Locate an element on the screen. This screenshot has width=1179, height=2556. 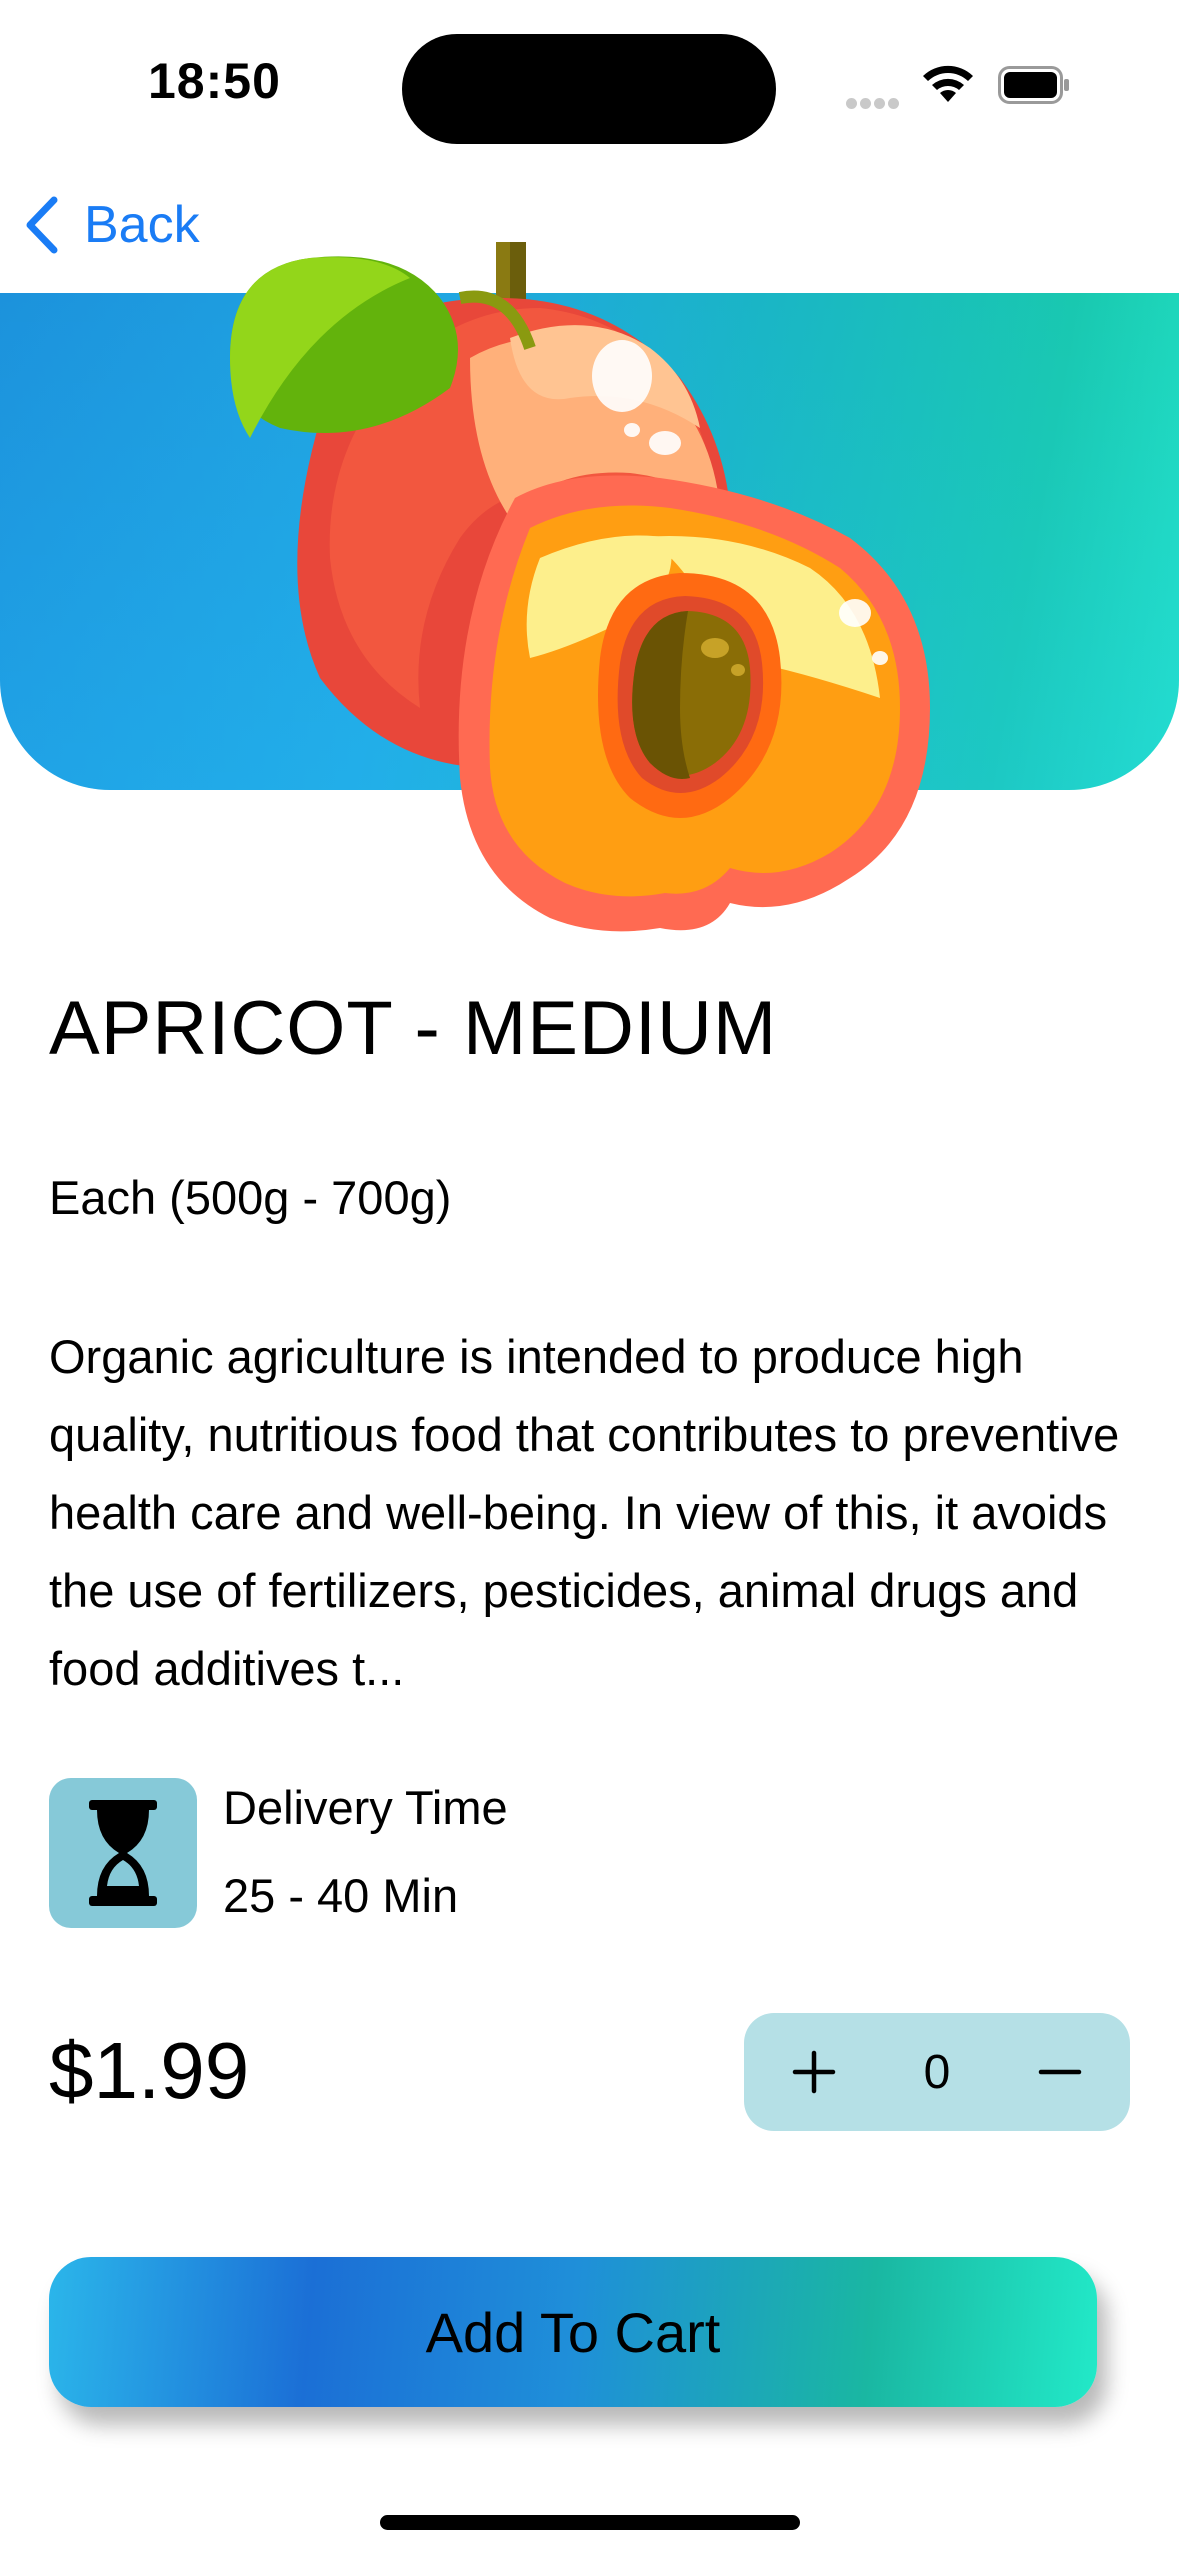
delivery-icon-tile is located at coordinates (123, 1853).